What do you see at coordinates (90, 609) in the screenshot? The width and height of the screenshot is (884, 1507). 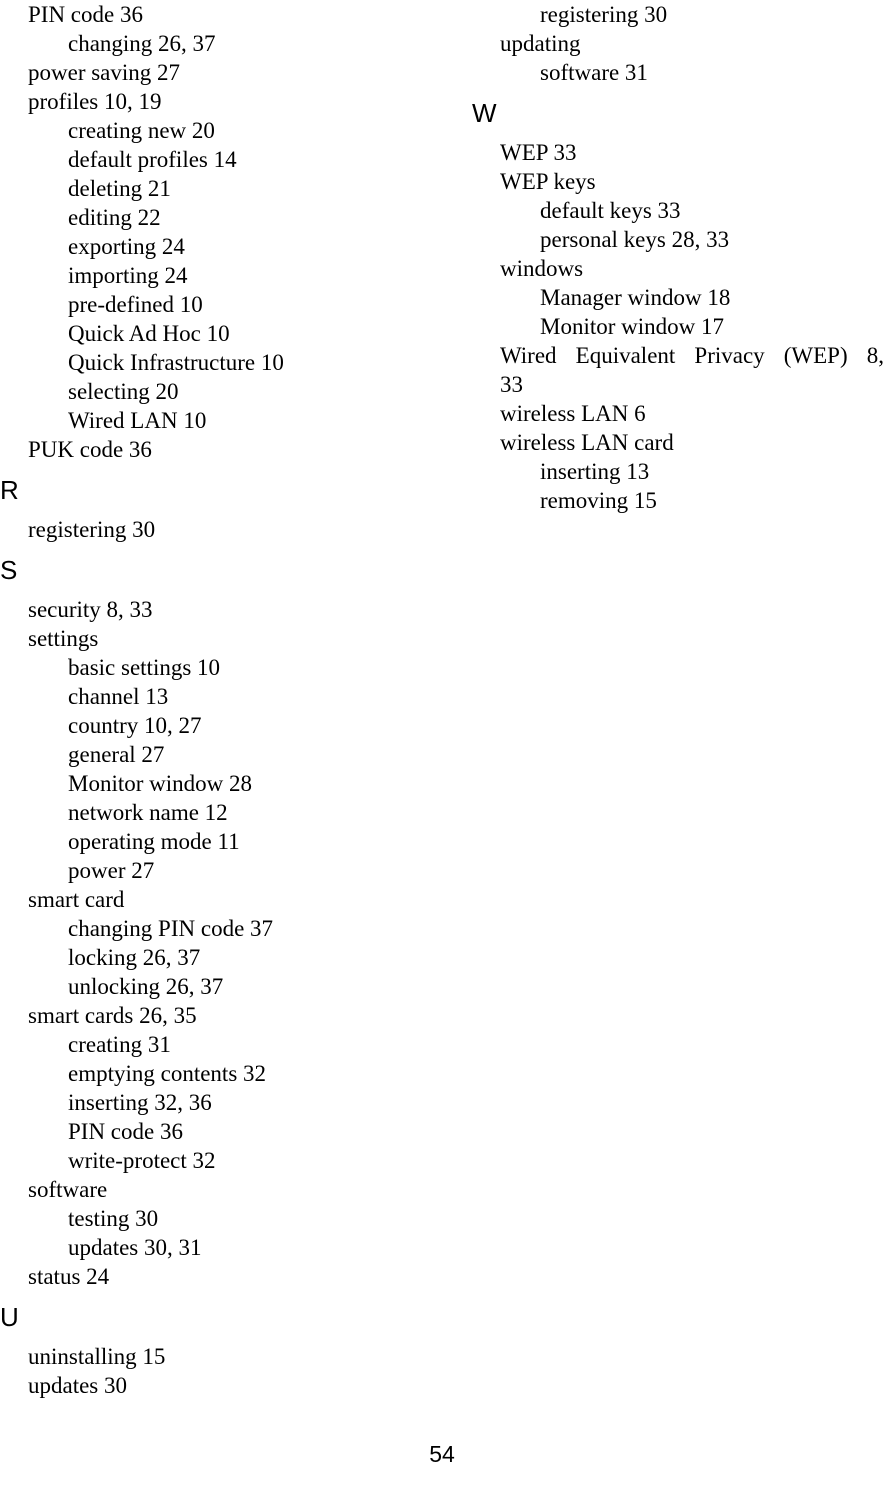 I see `index-entry: security 8, 33` at bounding box center [90, 609].